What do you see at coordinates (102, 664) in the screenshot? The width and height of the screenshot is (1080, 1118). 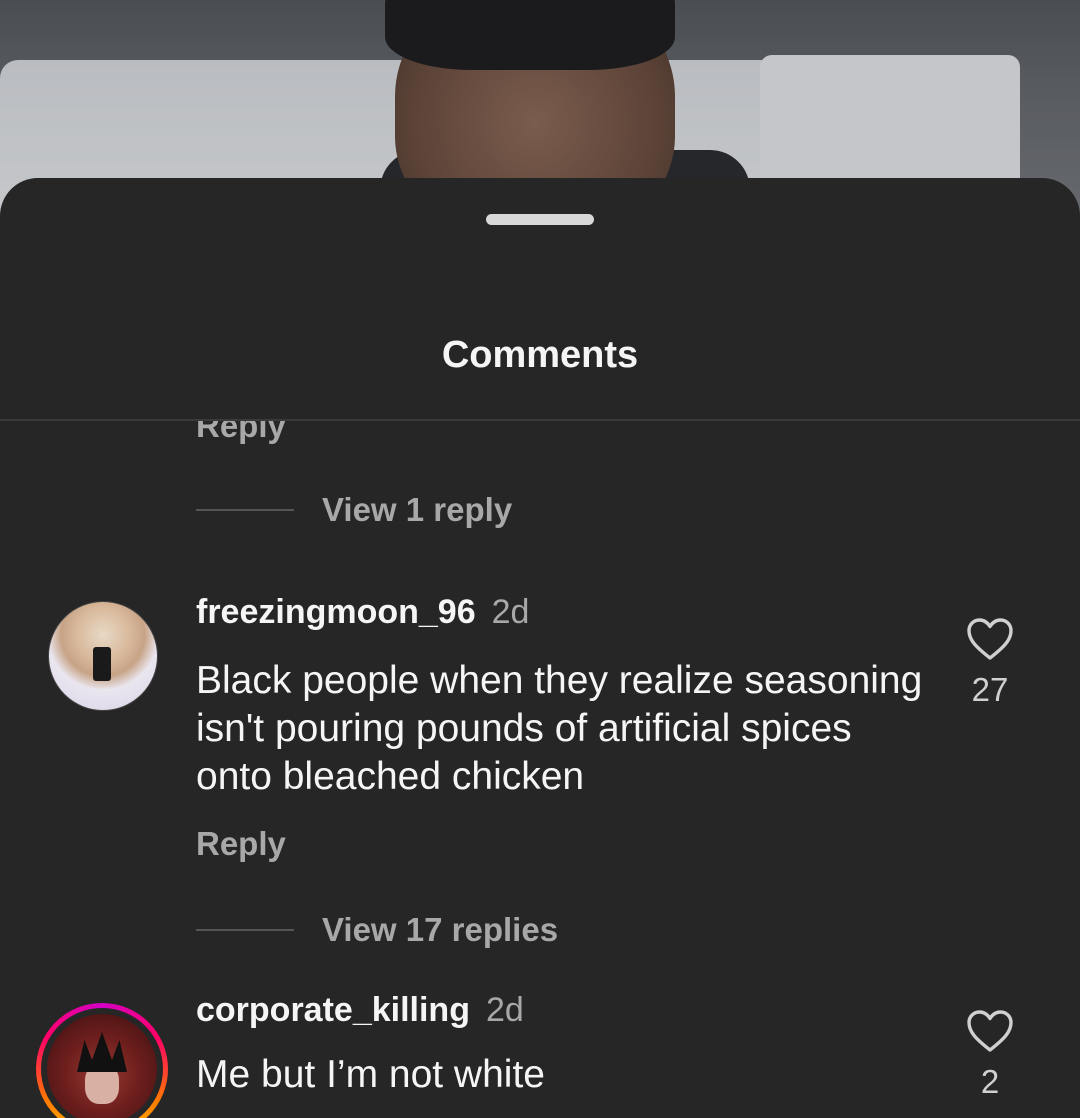 I see `avatar-phone-detail` at bounding box center [102, 664].